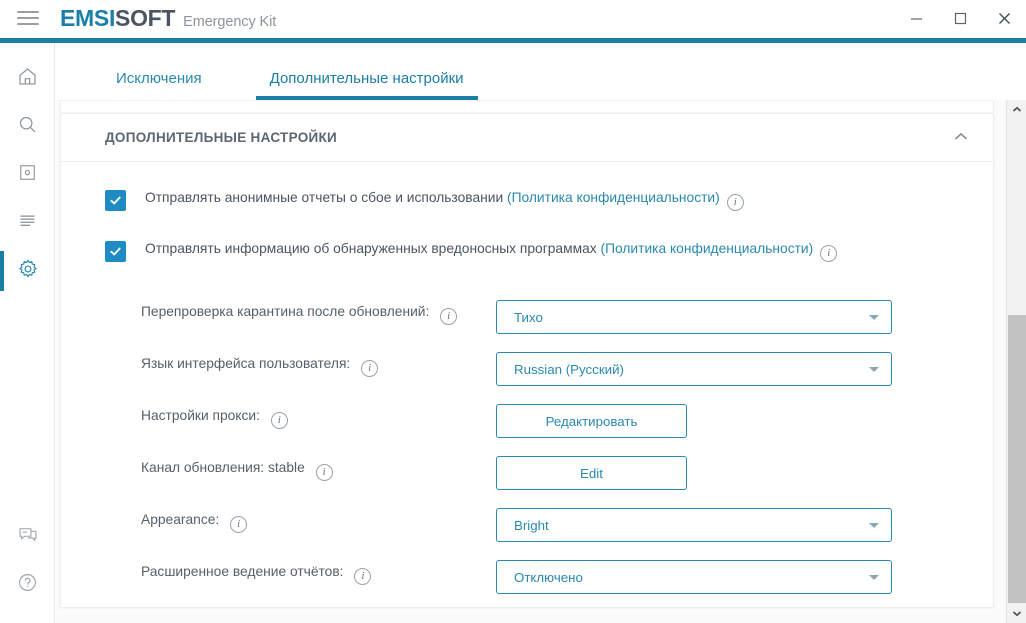 The image size is (1026, 623). I want to click on sidebar-item-quarantine, so click(27, 175).